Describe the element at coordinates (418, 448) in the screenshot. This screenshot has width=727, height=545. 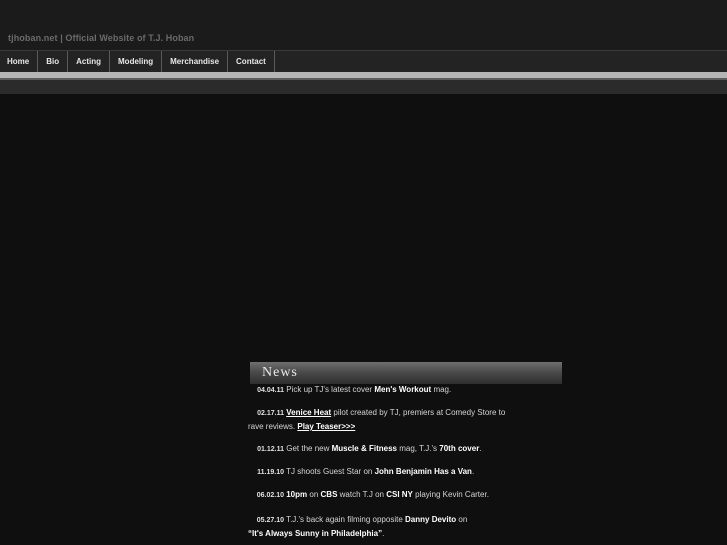
I see `news-text: mag, T.J.'s` at that location.